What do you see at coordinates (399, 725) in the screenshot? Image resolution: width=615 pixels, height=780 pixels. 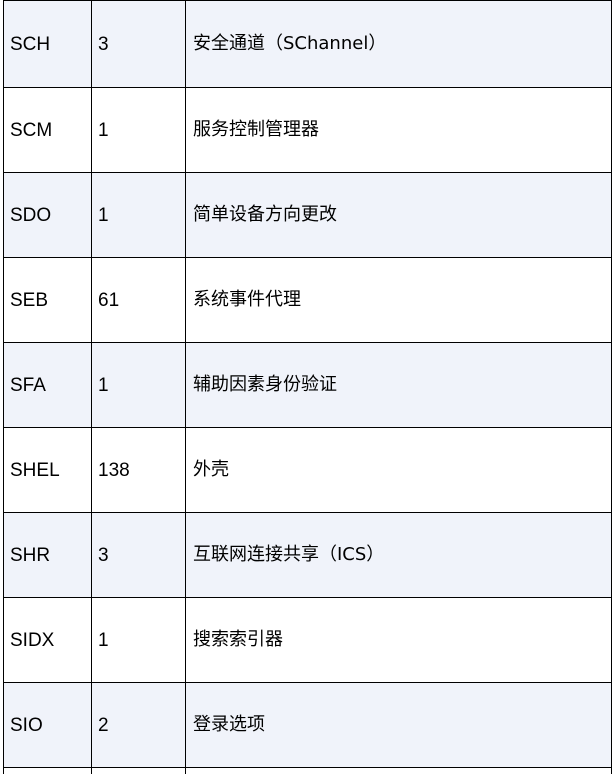 I see `description-cell: 登录选项` at bounding box center [399, 725].